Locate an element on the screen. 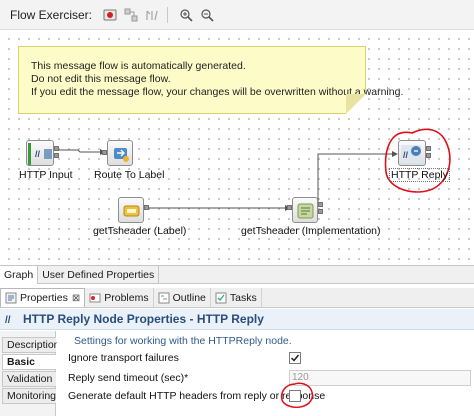  note-line-2: Do not edit this message flow. is located at coordinates (101, 79).